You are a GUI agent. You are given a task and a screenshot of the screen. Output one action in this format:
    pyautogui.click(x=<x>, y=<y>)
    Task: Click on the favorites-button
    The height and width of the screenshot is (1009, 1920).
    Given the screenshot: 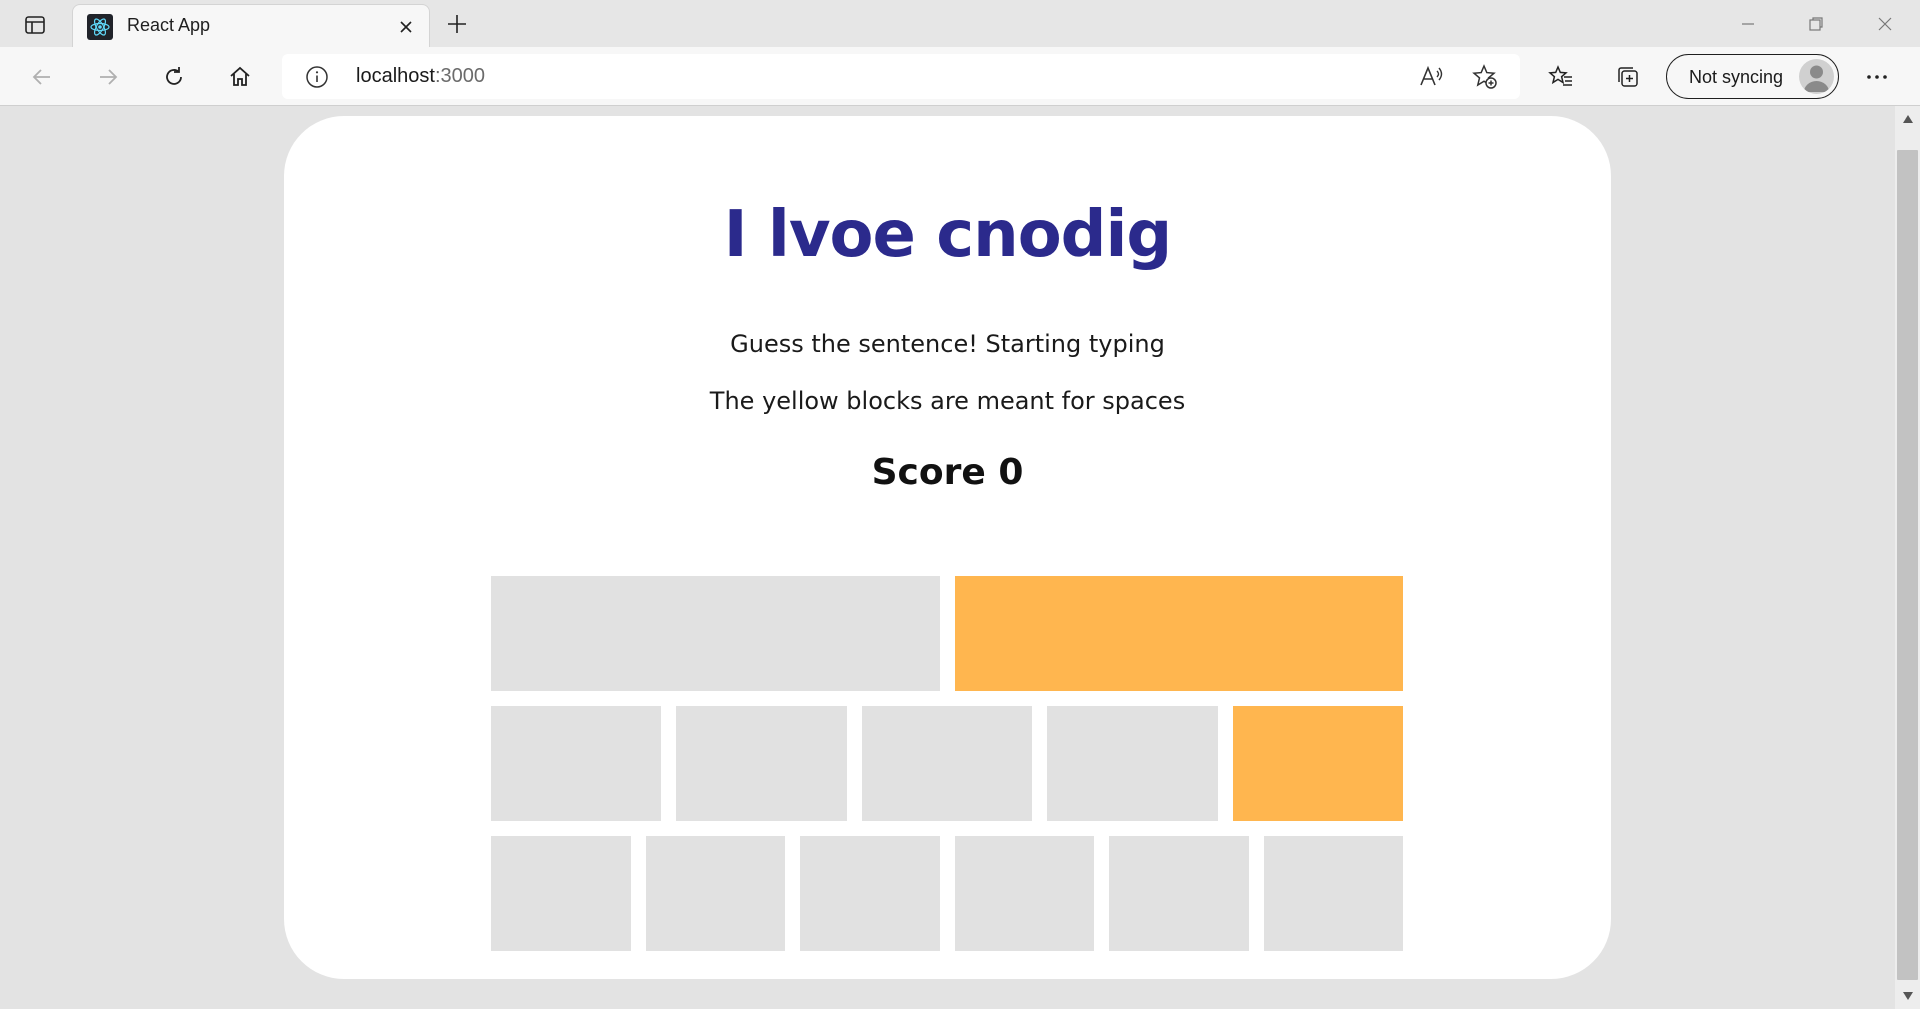 What is the action you would take?
    pyautogui.click(x=1561, y=77)
    